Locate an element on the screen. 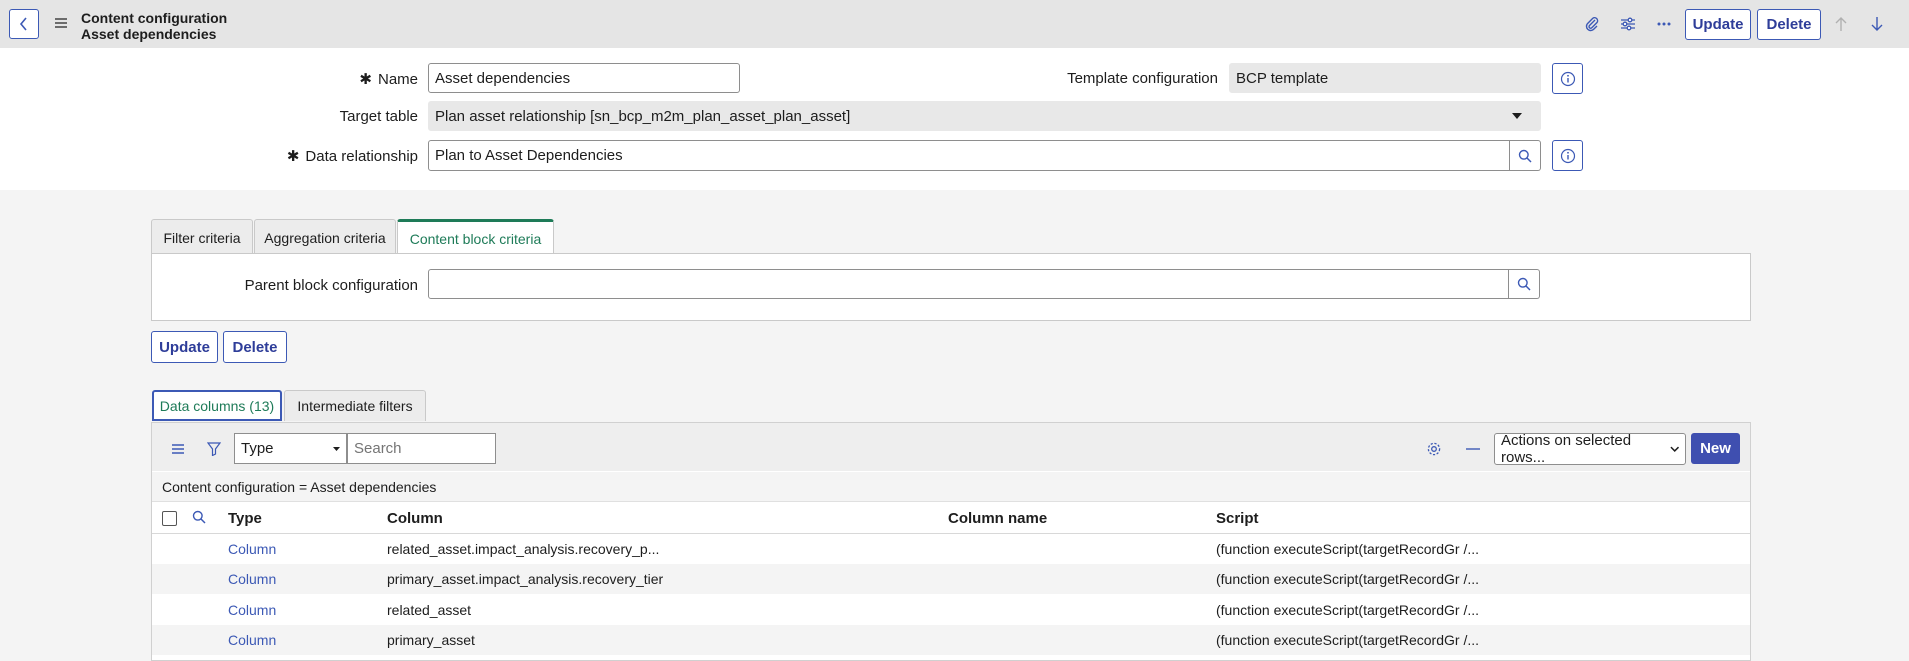 The height and width of the screenshot is (661, 1909). collapse-list-button is located at coordinates (1473, 449).